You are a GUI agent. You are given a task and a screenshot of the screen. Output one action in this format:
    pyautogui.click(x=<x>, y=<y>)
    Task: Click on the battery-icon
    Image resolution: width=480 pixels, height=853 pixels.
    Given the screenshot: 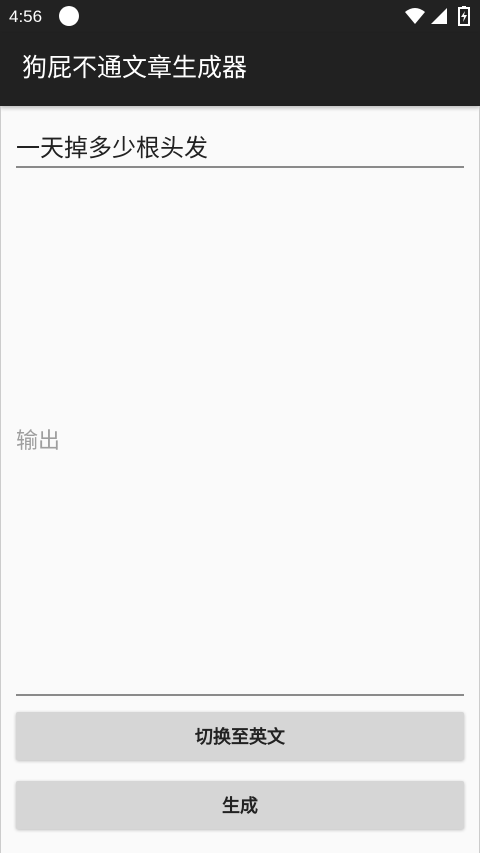 What is the action you would take?
    pyautogui.click(x=464, y=16)
    